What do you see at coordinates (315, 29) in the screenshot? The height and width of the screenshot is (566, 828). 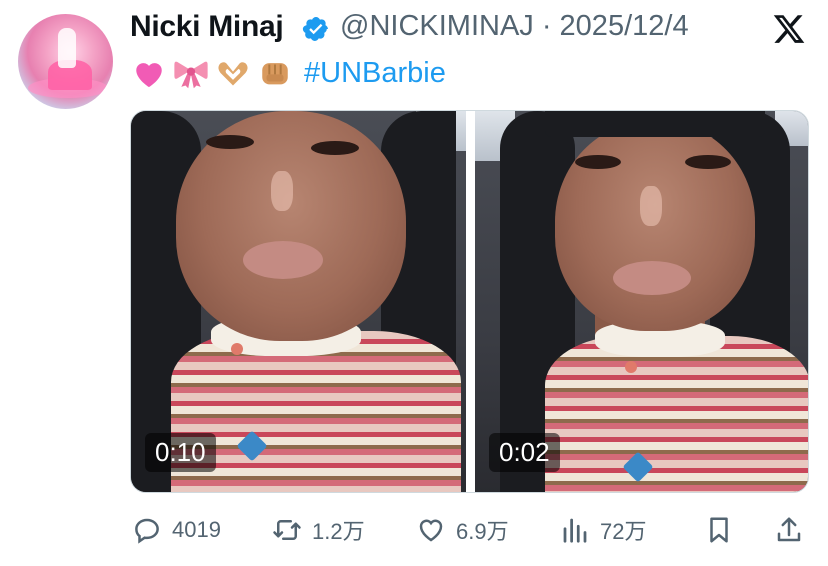 I see `verified-badge-icon` at bounding box center [315, 29].